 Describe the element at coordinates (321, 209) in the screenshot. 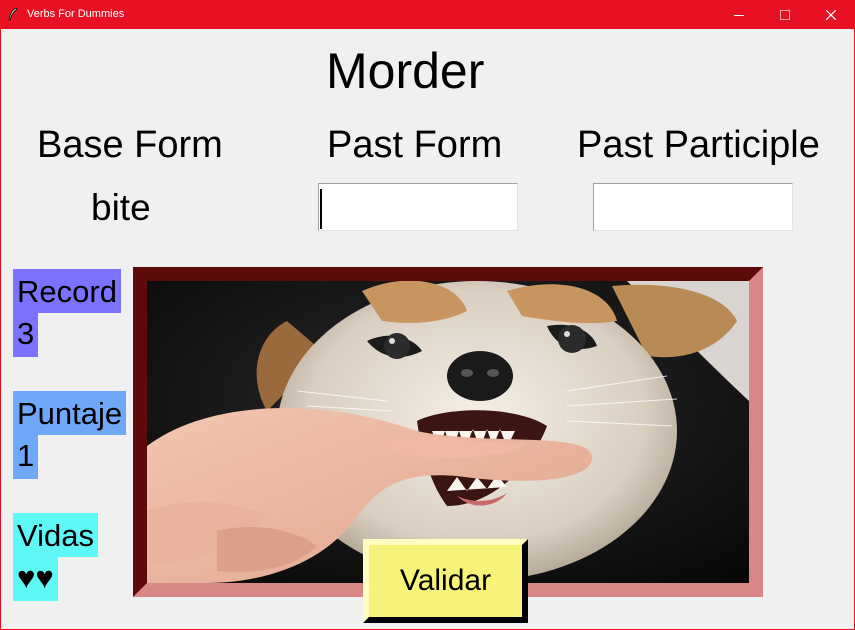

I see `text-caret` at that location.